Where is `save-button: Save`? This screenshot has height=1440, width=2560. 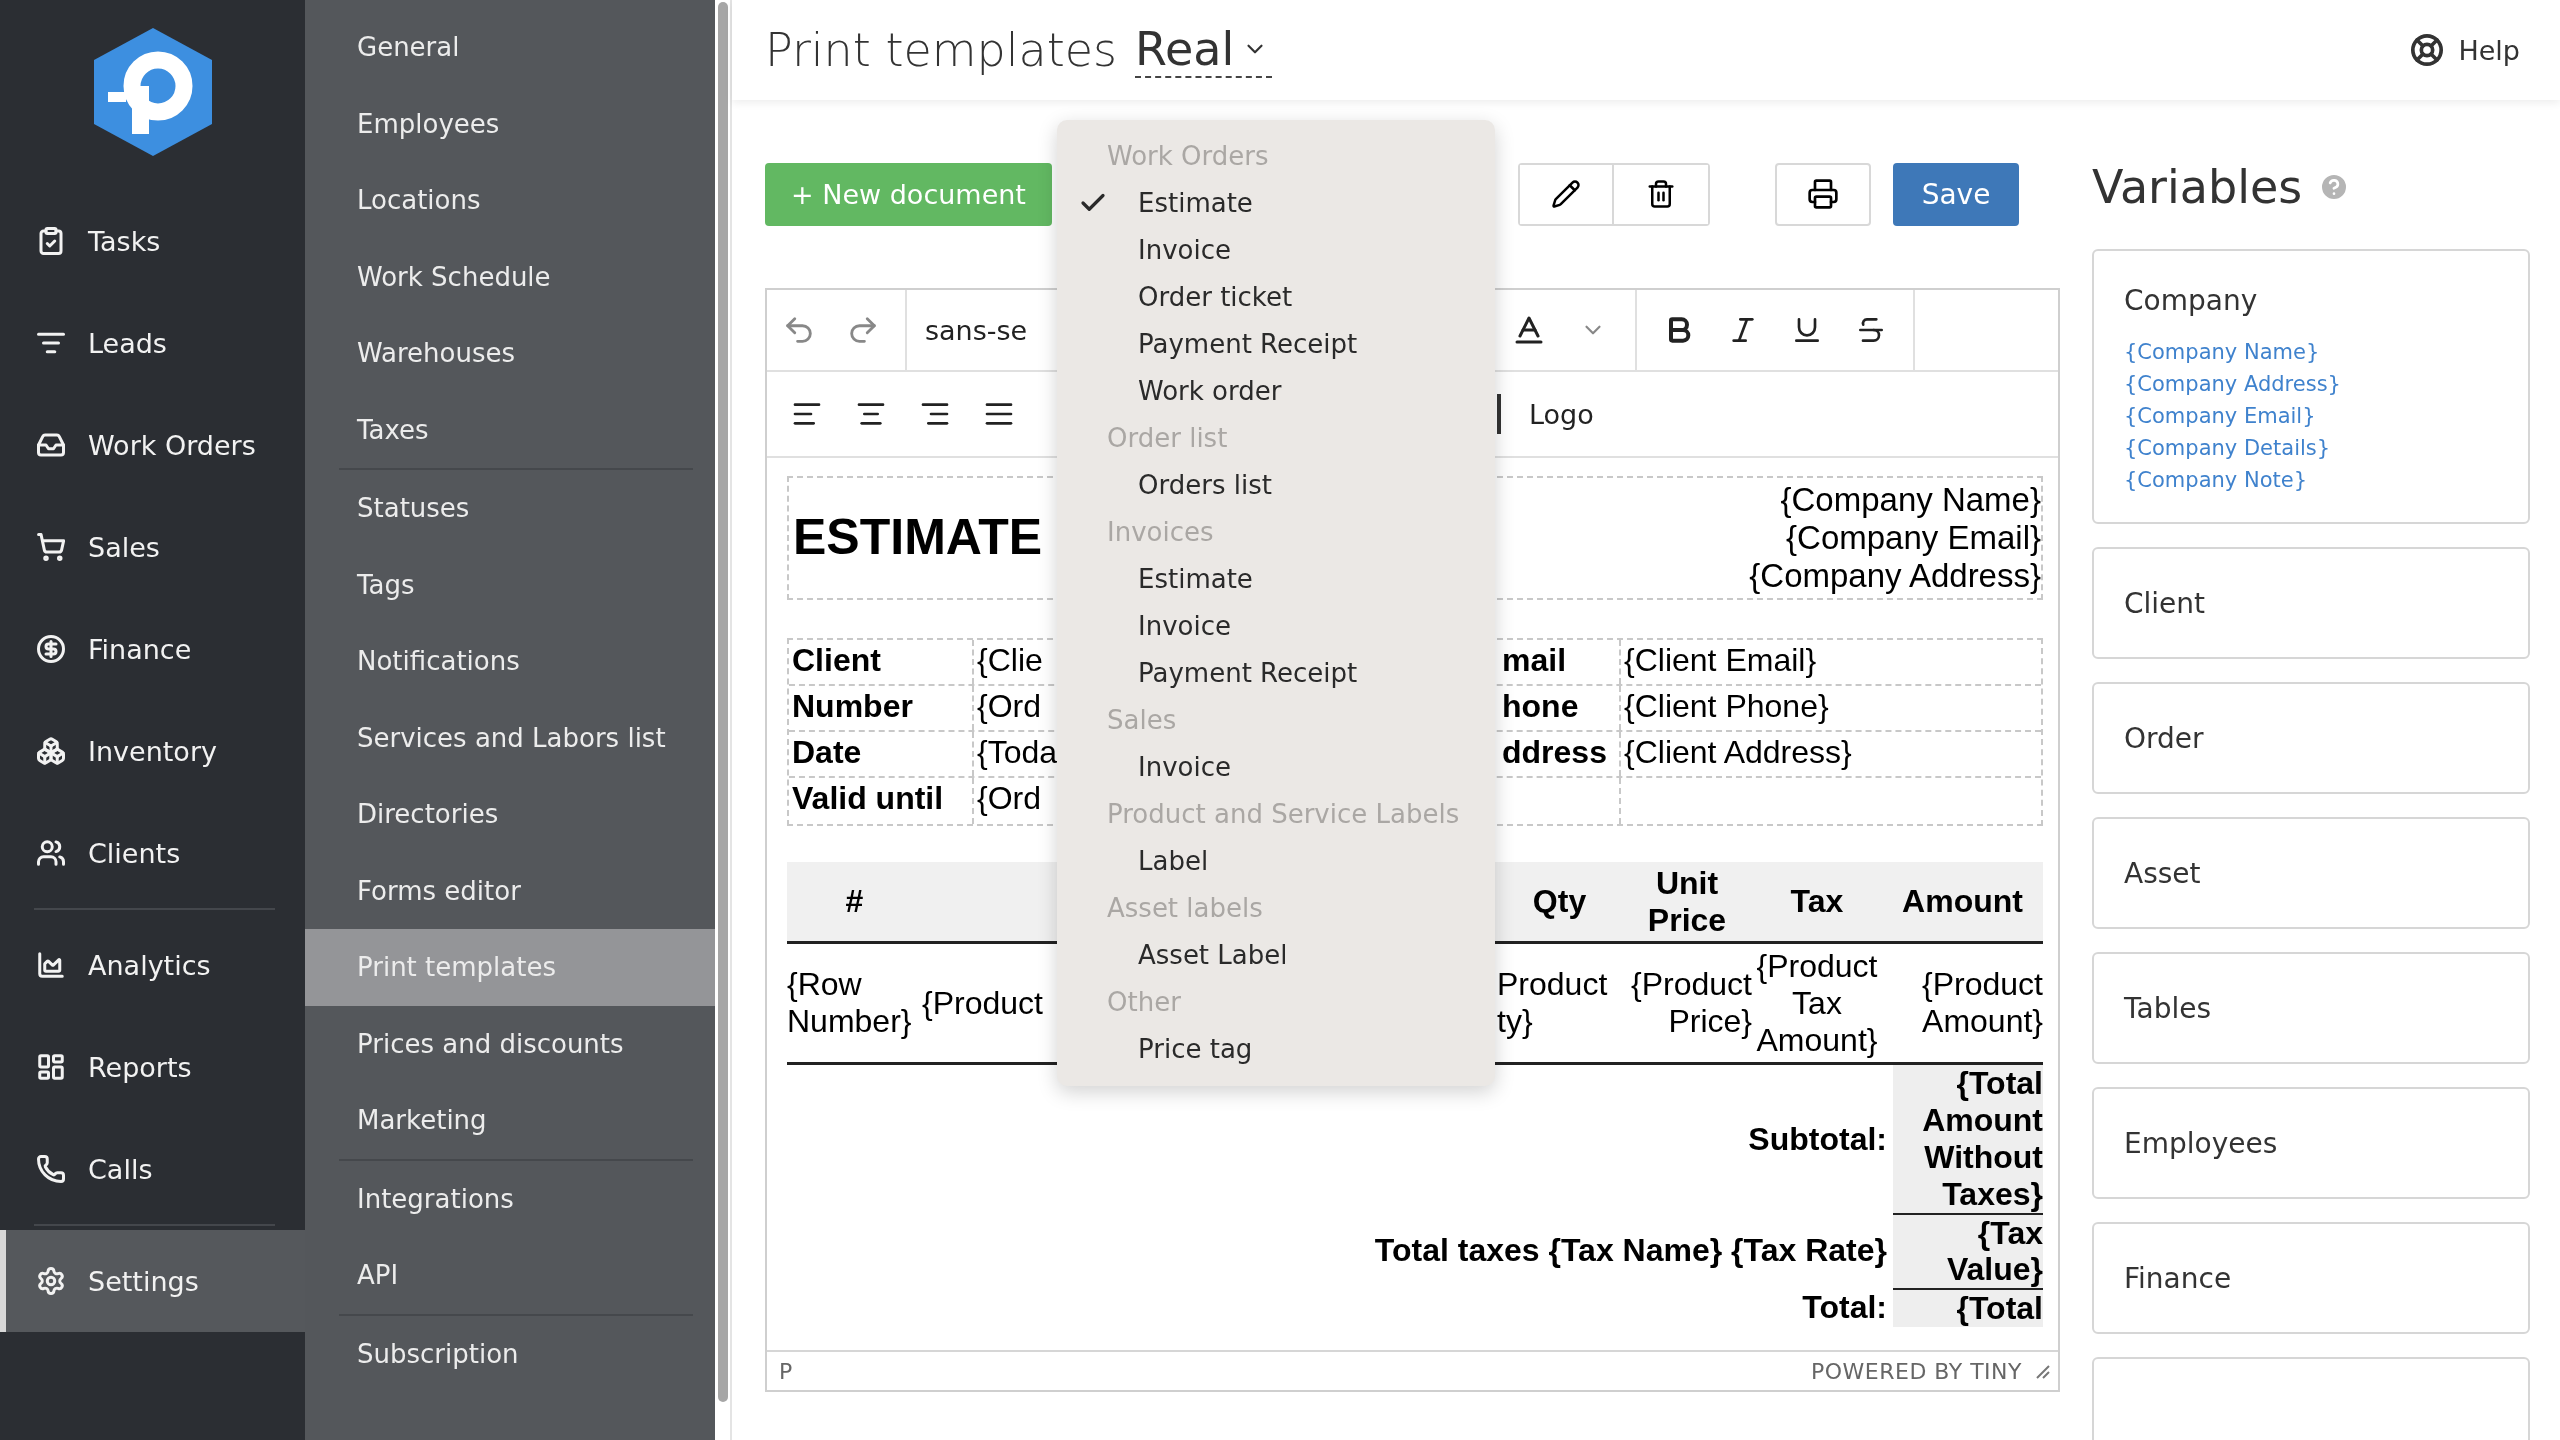
save-button: Save is located at coordinates (1956, 194).